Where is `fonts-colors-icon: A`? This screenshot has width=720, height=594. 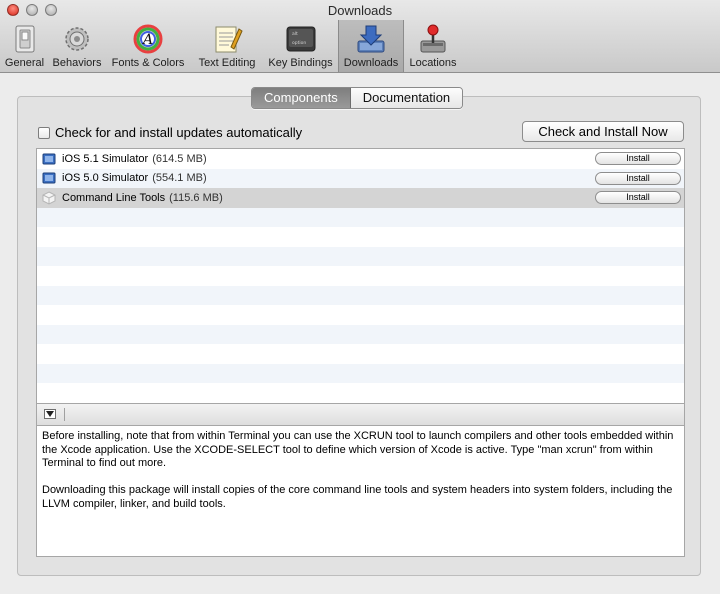
fonts-colors-icon: A is located at coordinates (148, 39).